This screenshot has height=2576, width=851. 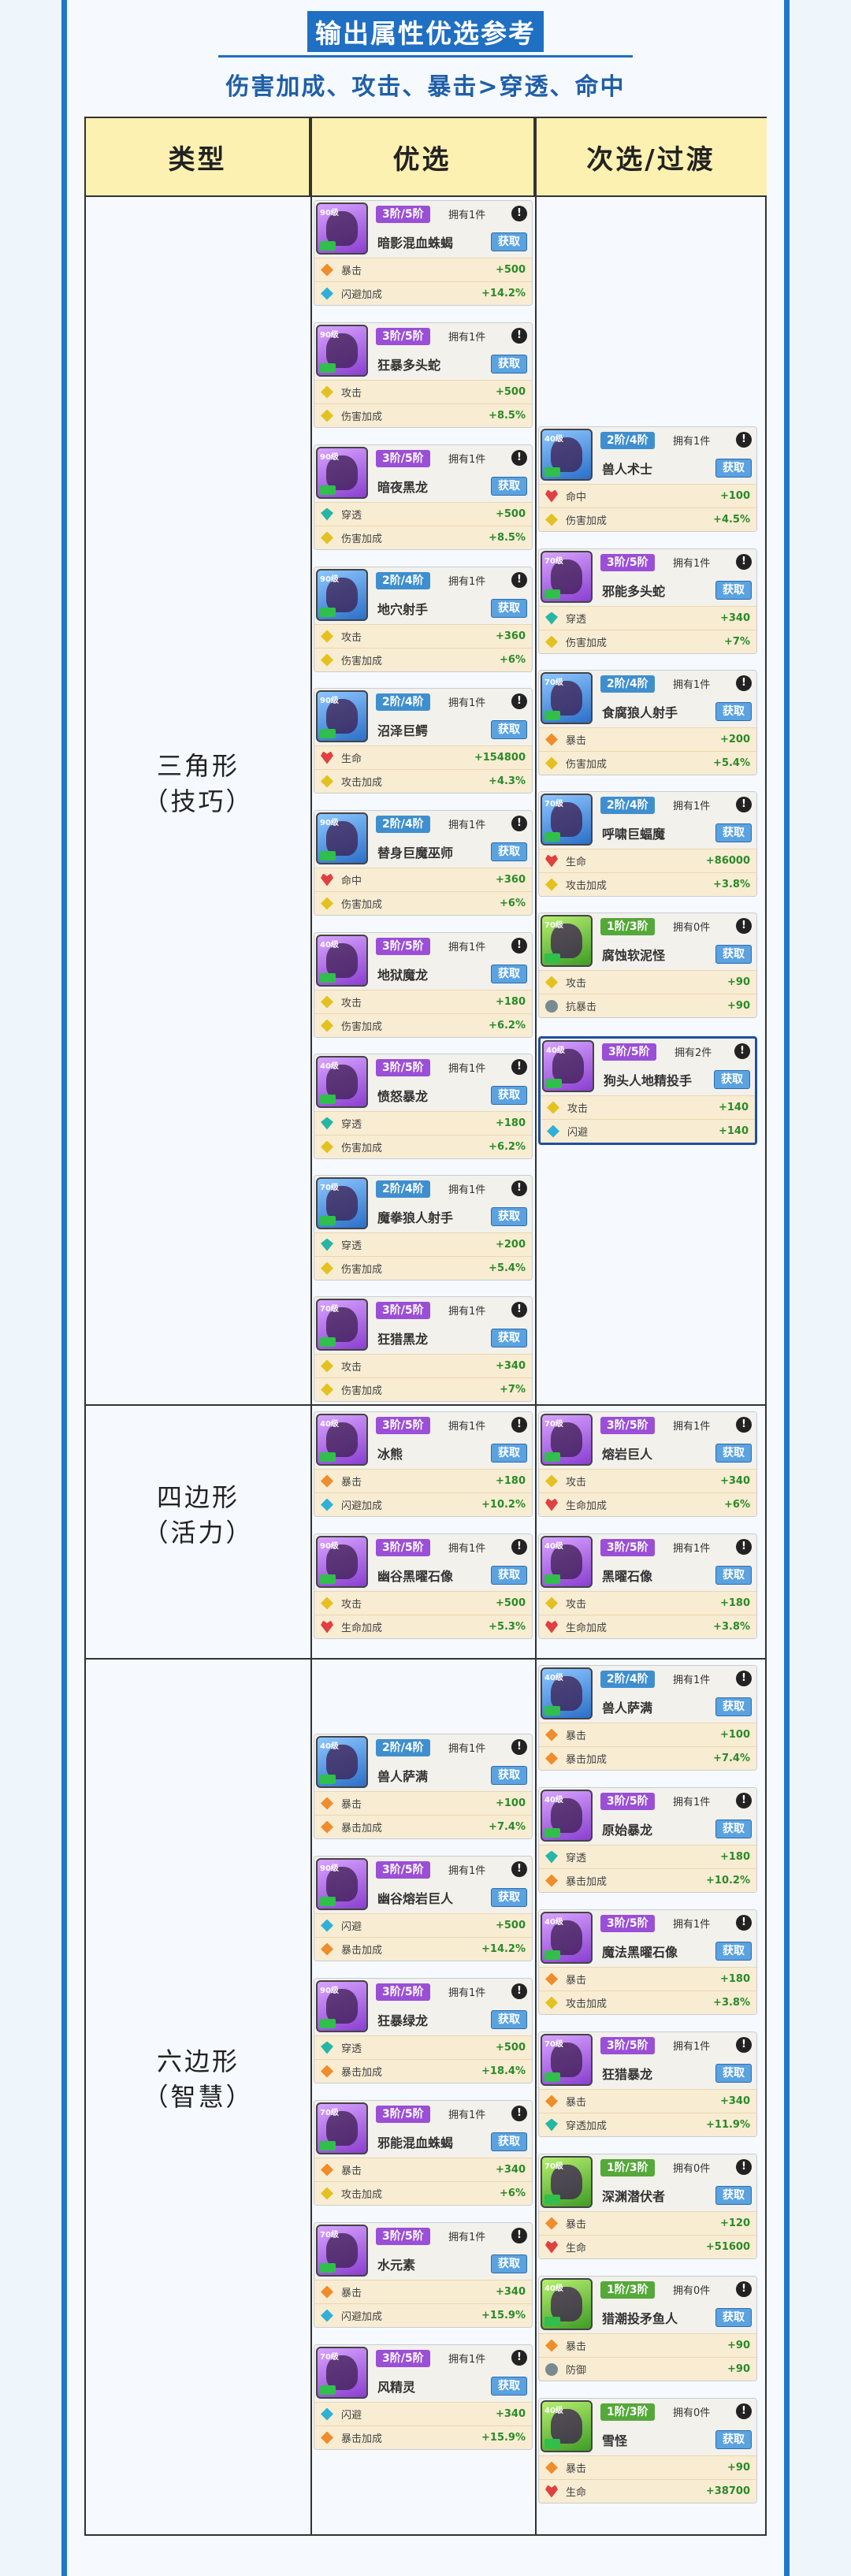 I want to click on item-card: 70级 3阶/5阶 拥有1件! 风精灵 获取 闪避 +340 暴击加成 +15.9%, so click(x=424, y=2397).